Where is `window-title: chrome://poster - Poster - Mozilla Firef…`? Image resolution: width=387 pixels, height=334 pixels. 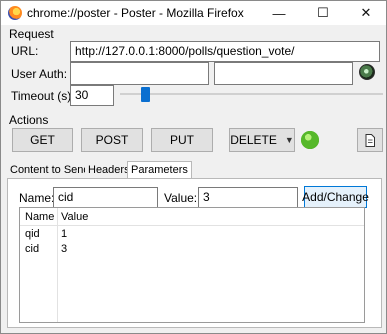
window-title: chrome://poster - Poster - Mozilla Firef… is located at coordinates (135, 13).